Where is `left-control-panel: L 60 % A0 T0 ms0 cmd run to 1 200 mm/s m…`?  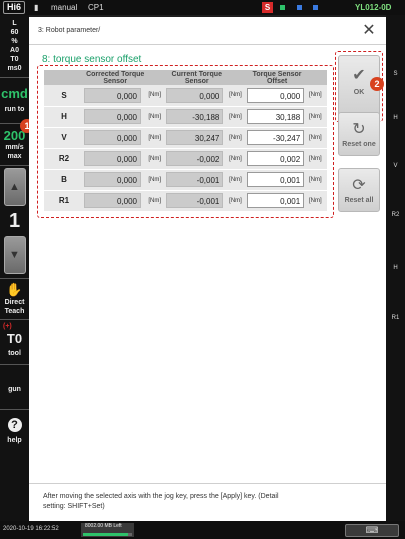
left-control-panel: L 60 % A0 T0 ms0 cmd run to 1 200 mm/s m… is located at coordinates (17, 268).